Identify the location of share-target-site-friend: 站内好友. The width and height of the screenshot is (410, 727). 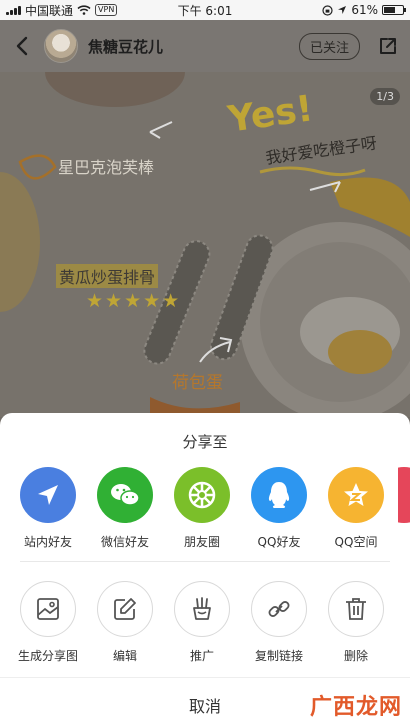
(48, 508).